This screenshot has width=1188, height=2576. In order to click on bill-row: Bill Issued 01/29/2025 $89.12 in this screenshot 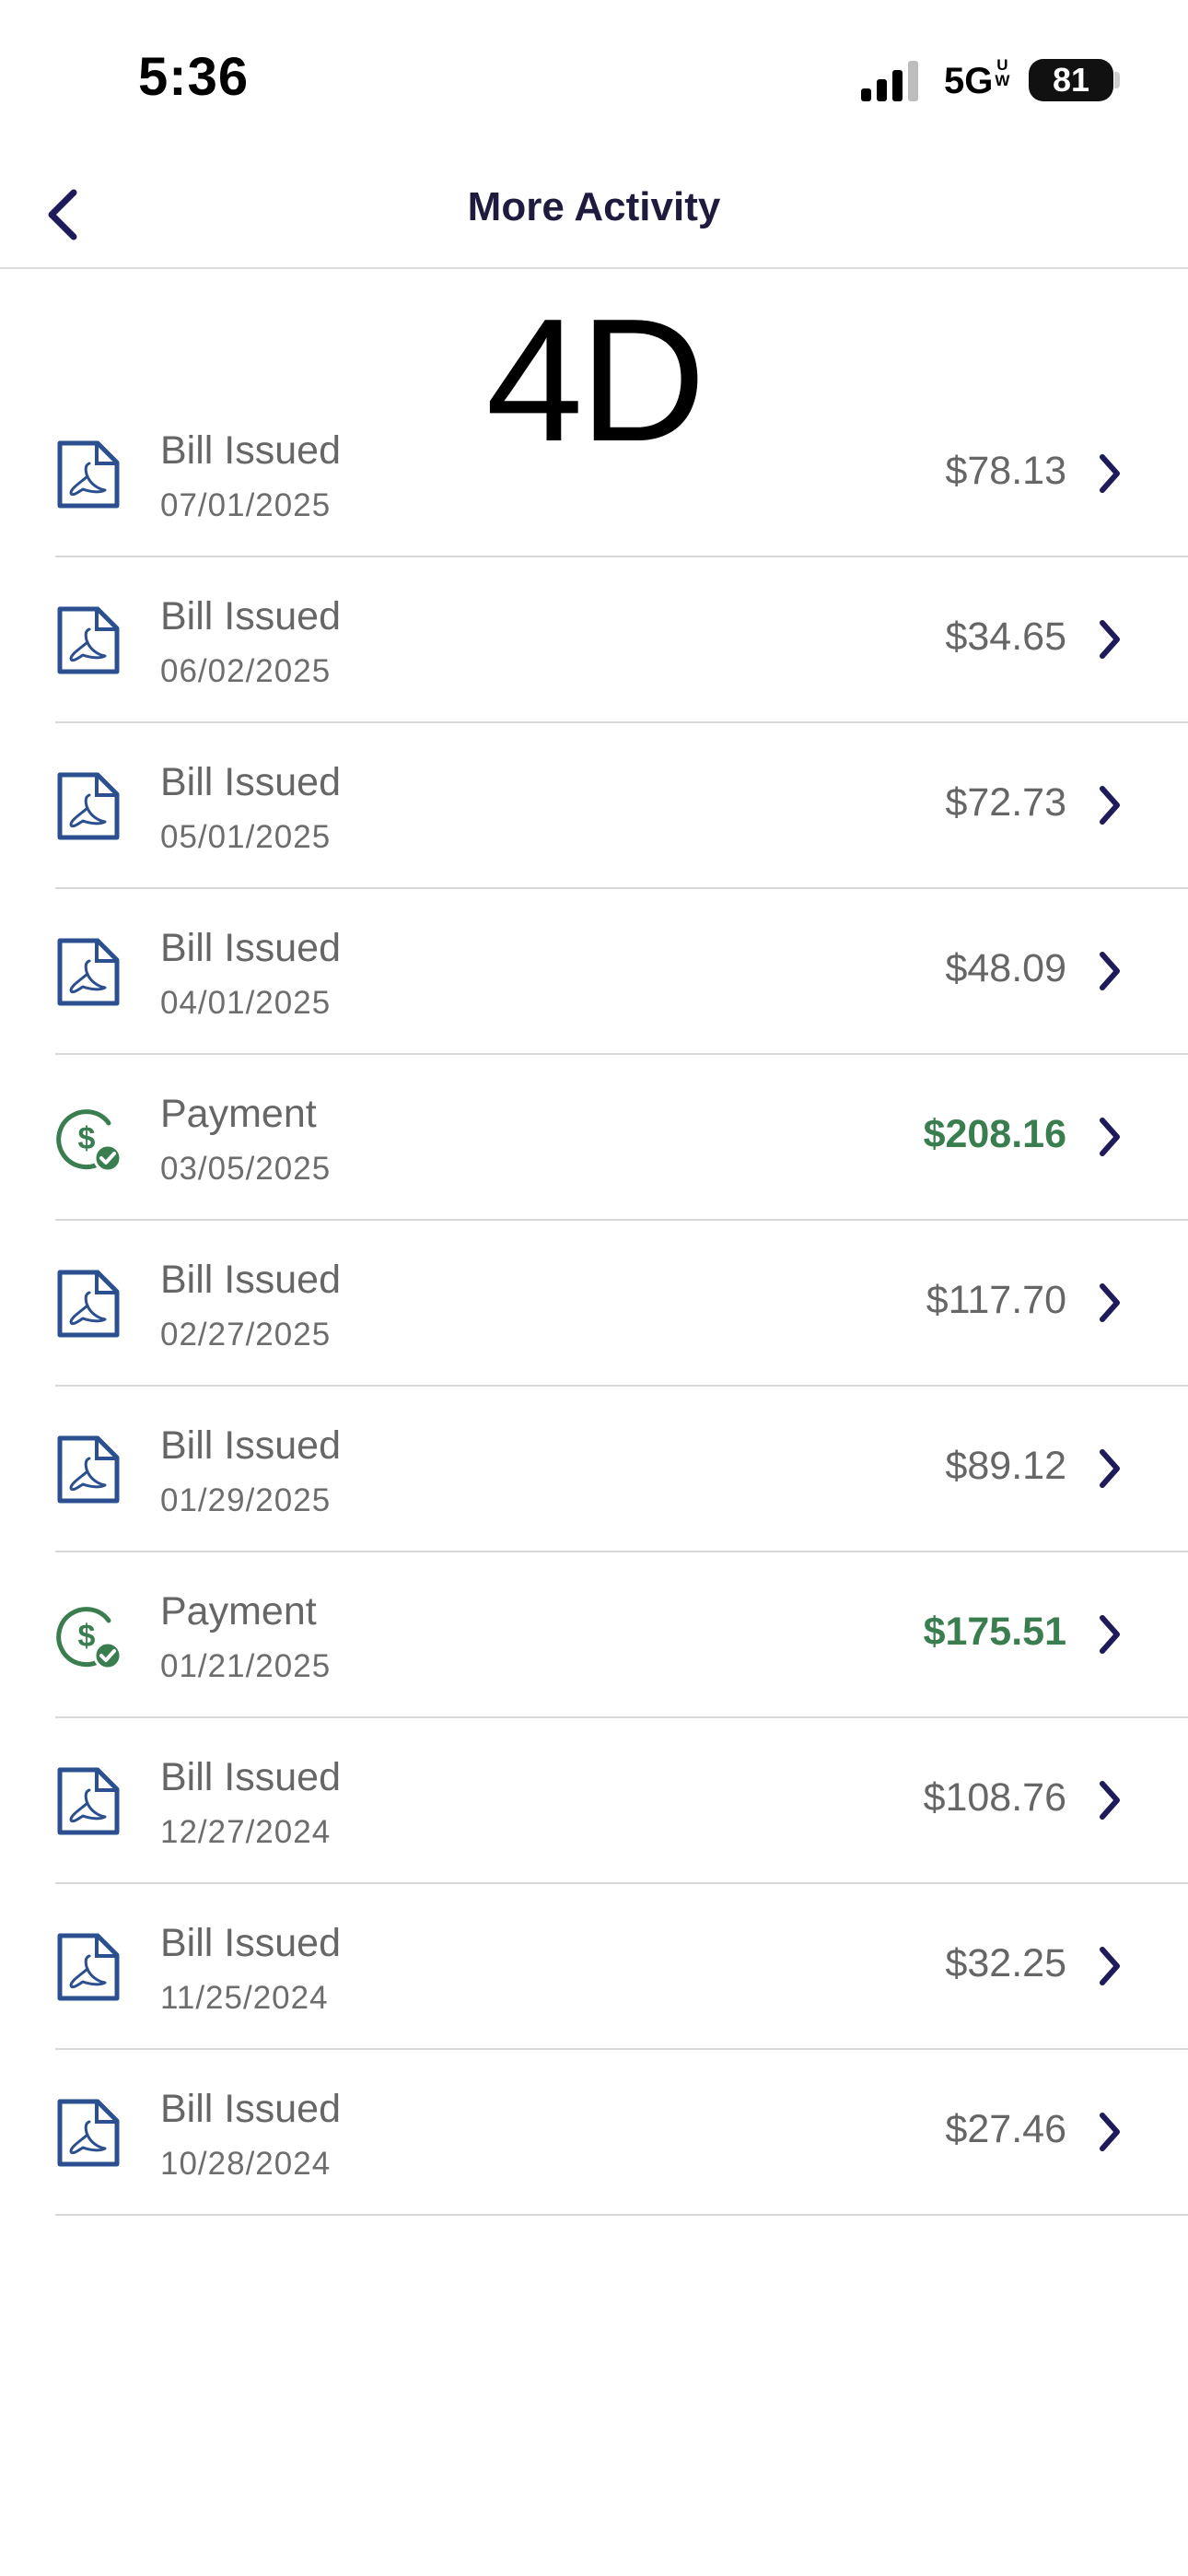, I will do `click(621, 1469)`.